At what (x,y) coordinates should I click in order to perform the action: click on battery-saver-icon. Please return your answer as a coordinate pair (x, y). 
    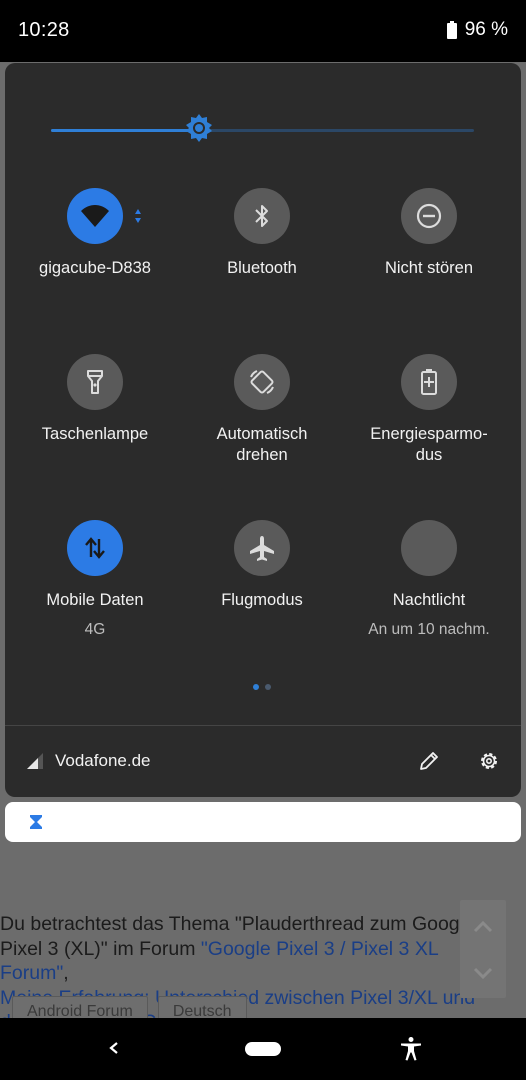
    Looking at the image, I should click on (429, 382).